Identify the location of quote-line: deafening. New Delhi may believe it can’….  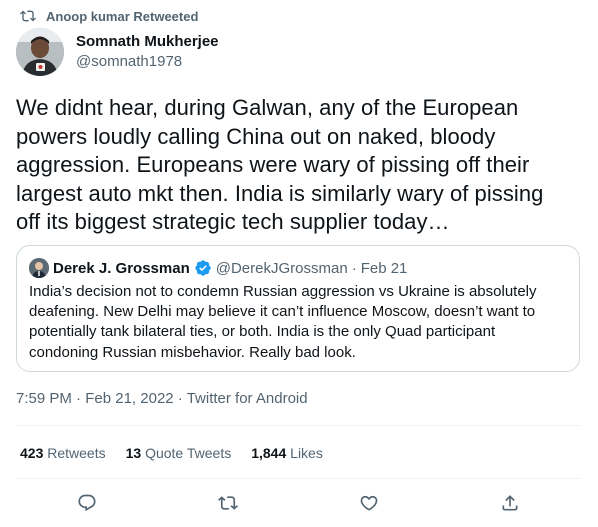
(282, 312).